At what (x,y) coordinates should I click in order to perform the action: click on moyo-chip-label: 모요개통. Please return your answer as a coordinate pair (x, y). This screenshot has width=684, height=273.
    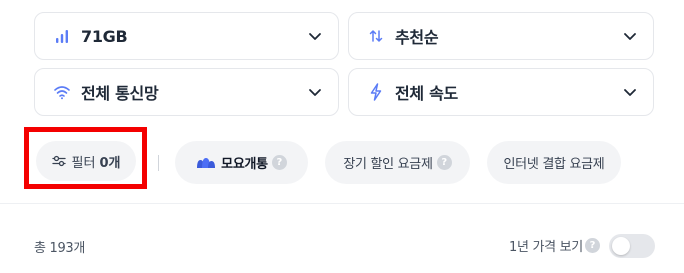
    Looking at the image, I should click on (244, 164).